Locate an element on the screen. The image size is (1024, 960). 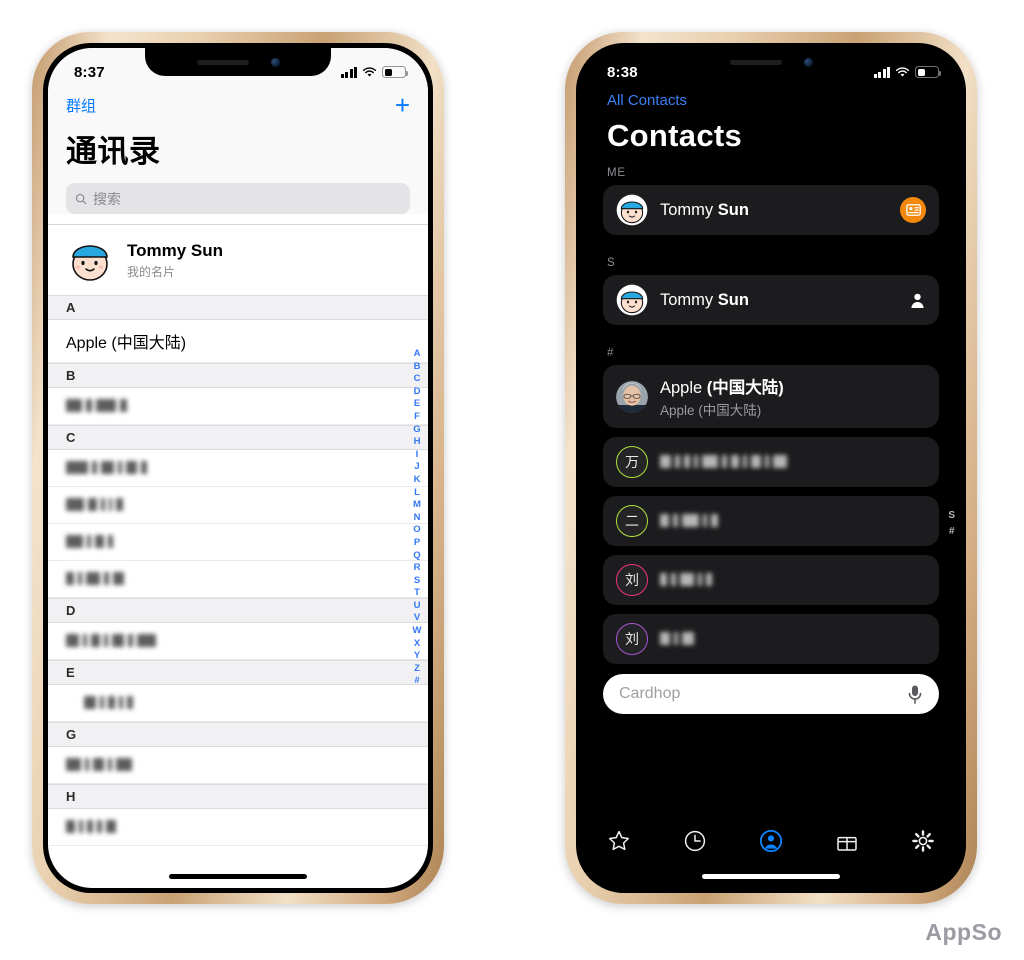
left-nav-row: 群组 + is located at coordinates (238, 105).